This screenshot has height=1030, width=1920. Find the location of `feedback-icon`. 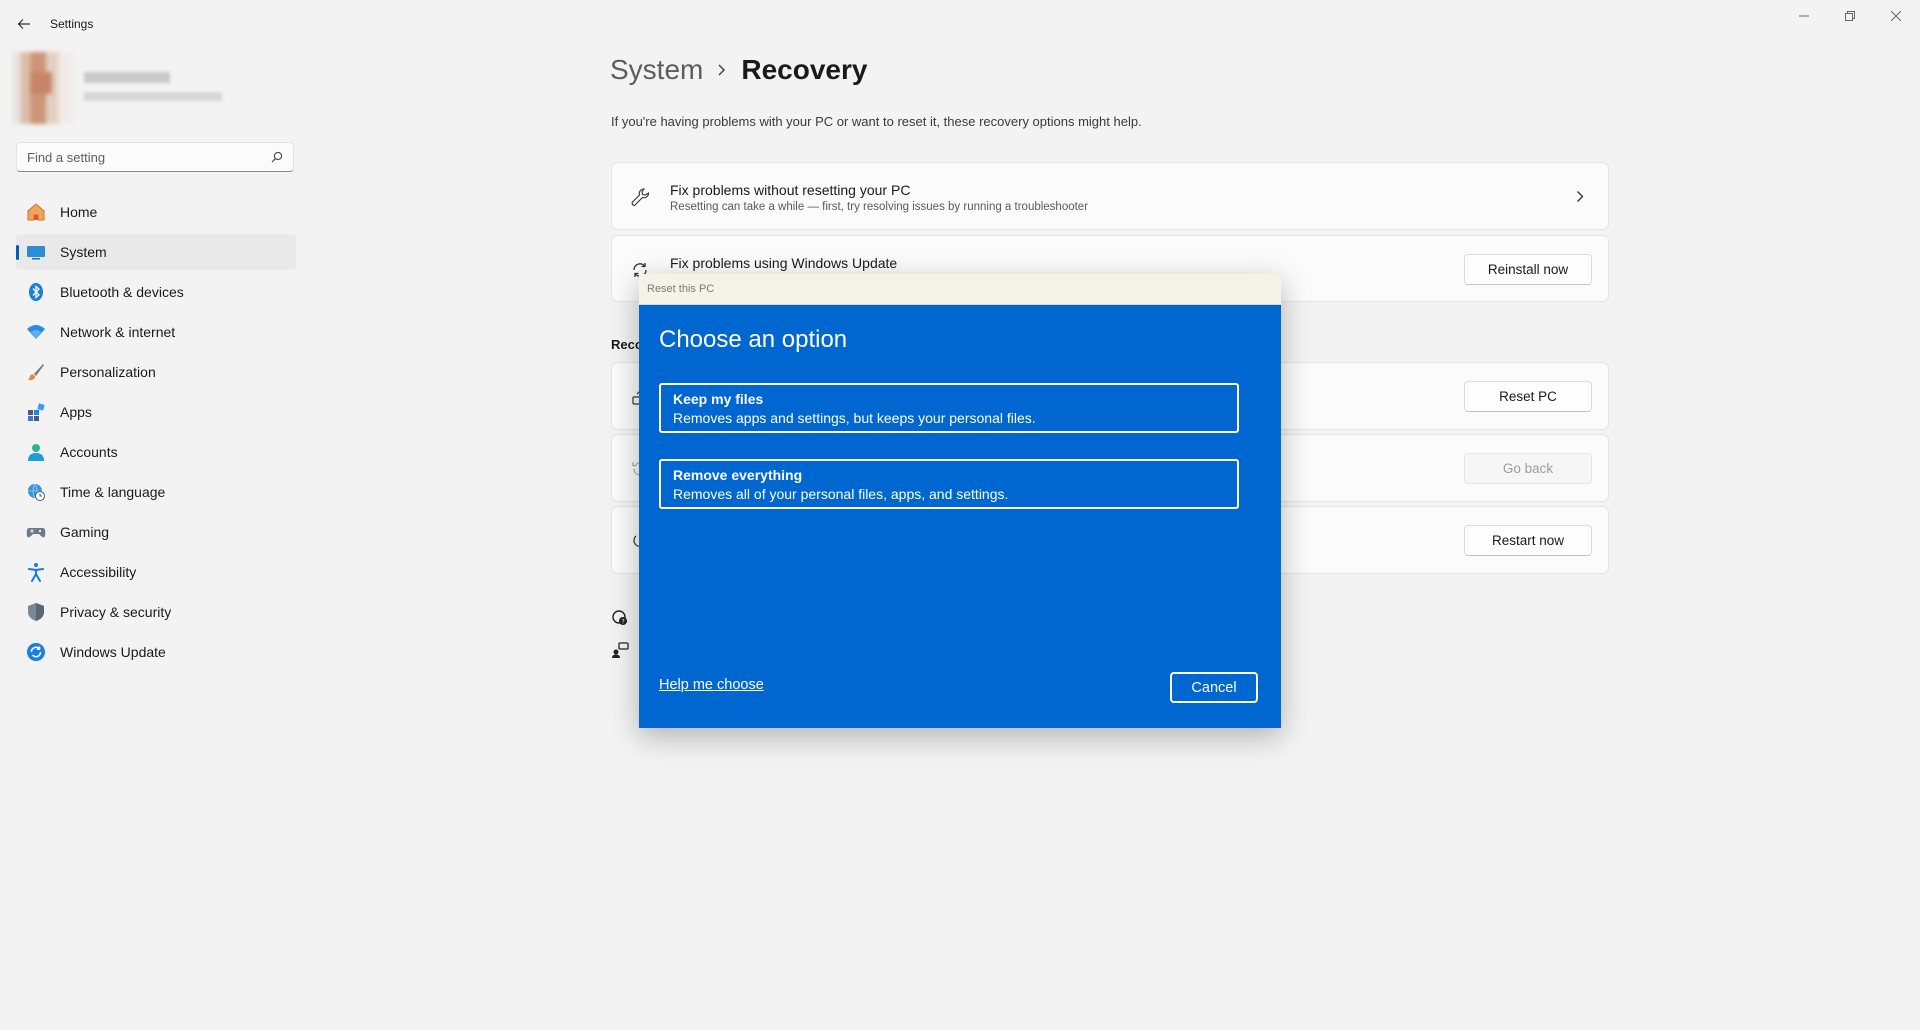

feedback-icon is located at coordinates (620, 650).